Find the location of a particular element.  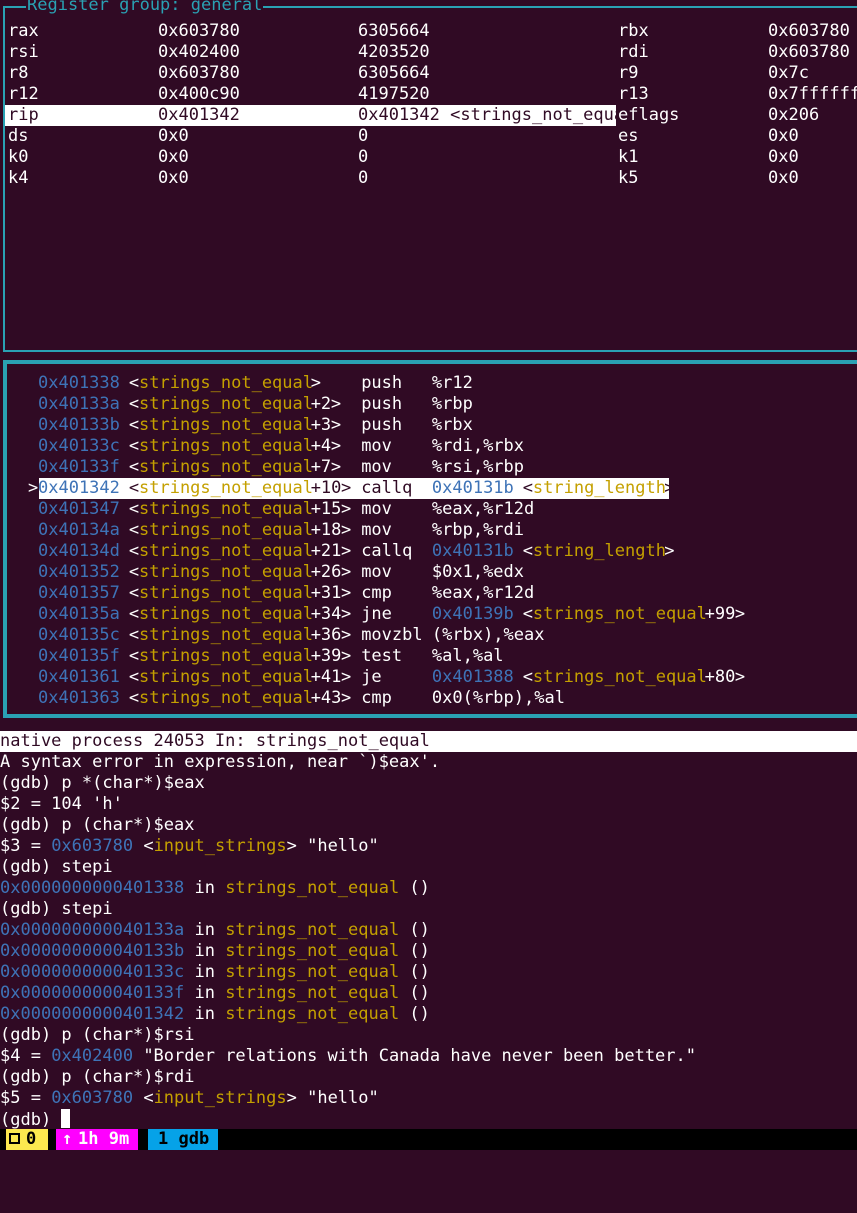

register-name: r9 is located at coordinates (628, 73).